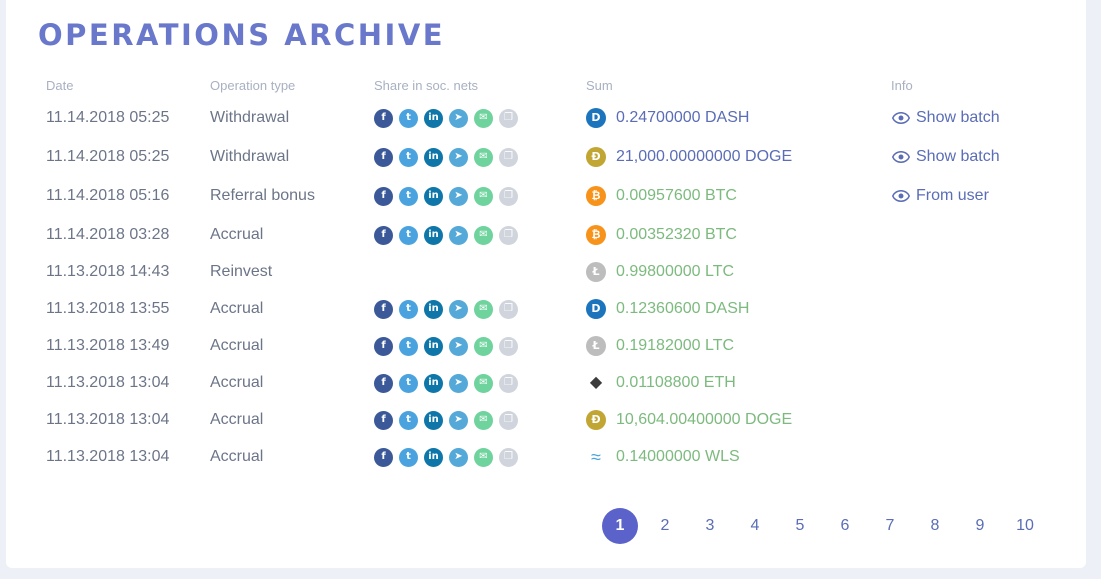 This screenshot has height=579, width=1101. Describe the element at coordinates (800, 526) in the screenshot. I see `page-5-button: 5` at that location.